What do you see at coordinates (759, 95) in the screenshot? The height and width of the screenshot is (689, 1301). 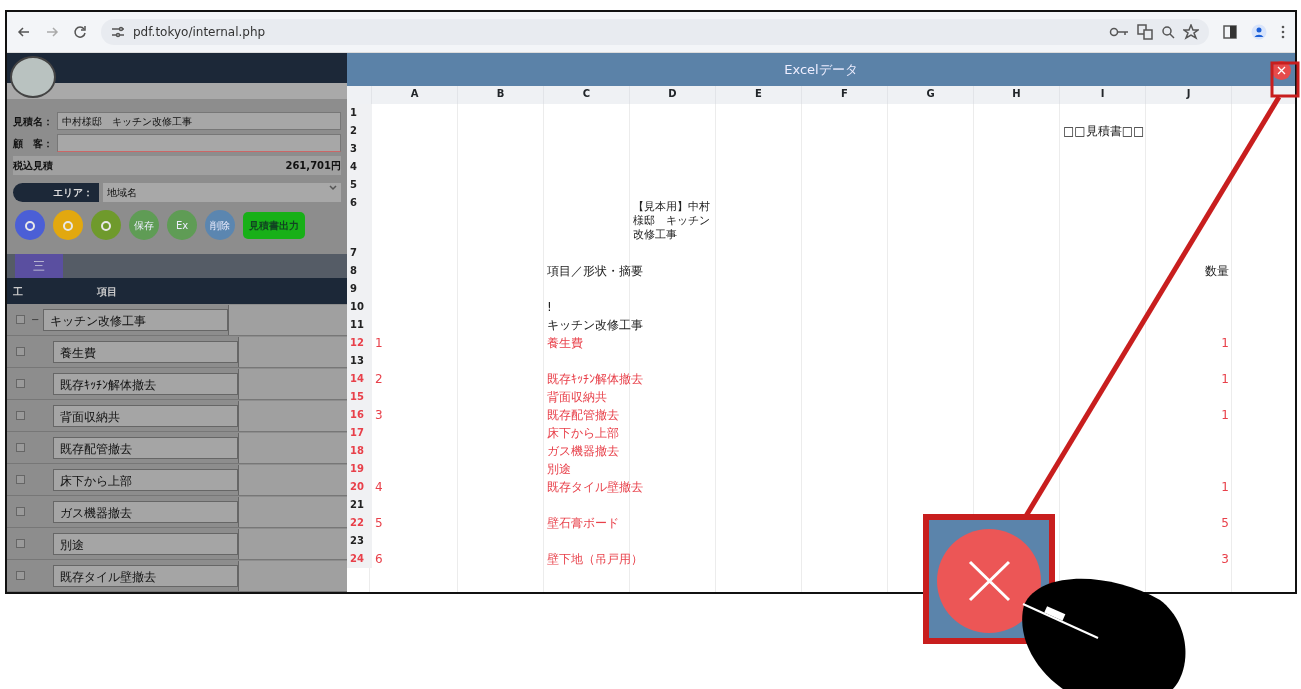 I see `column-header: E` at bounding box center [759, 95].